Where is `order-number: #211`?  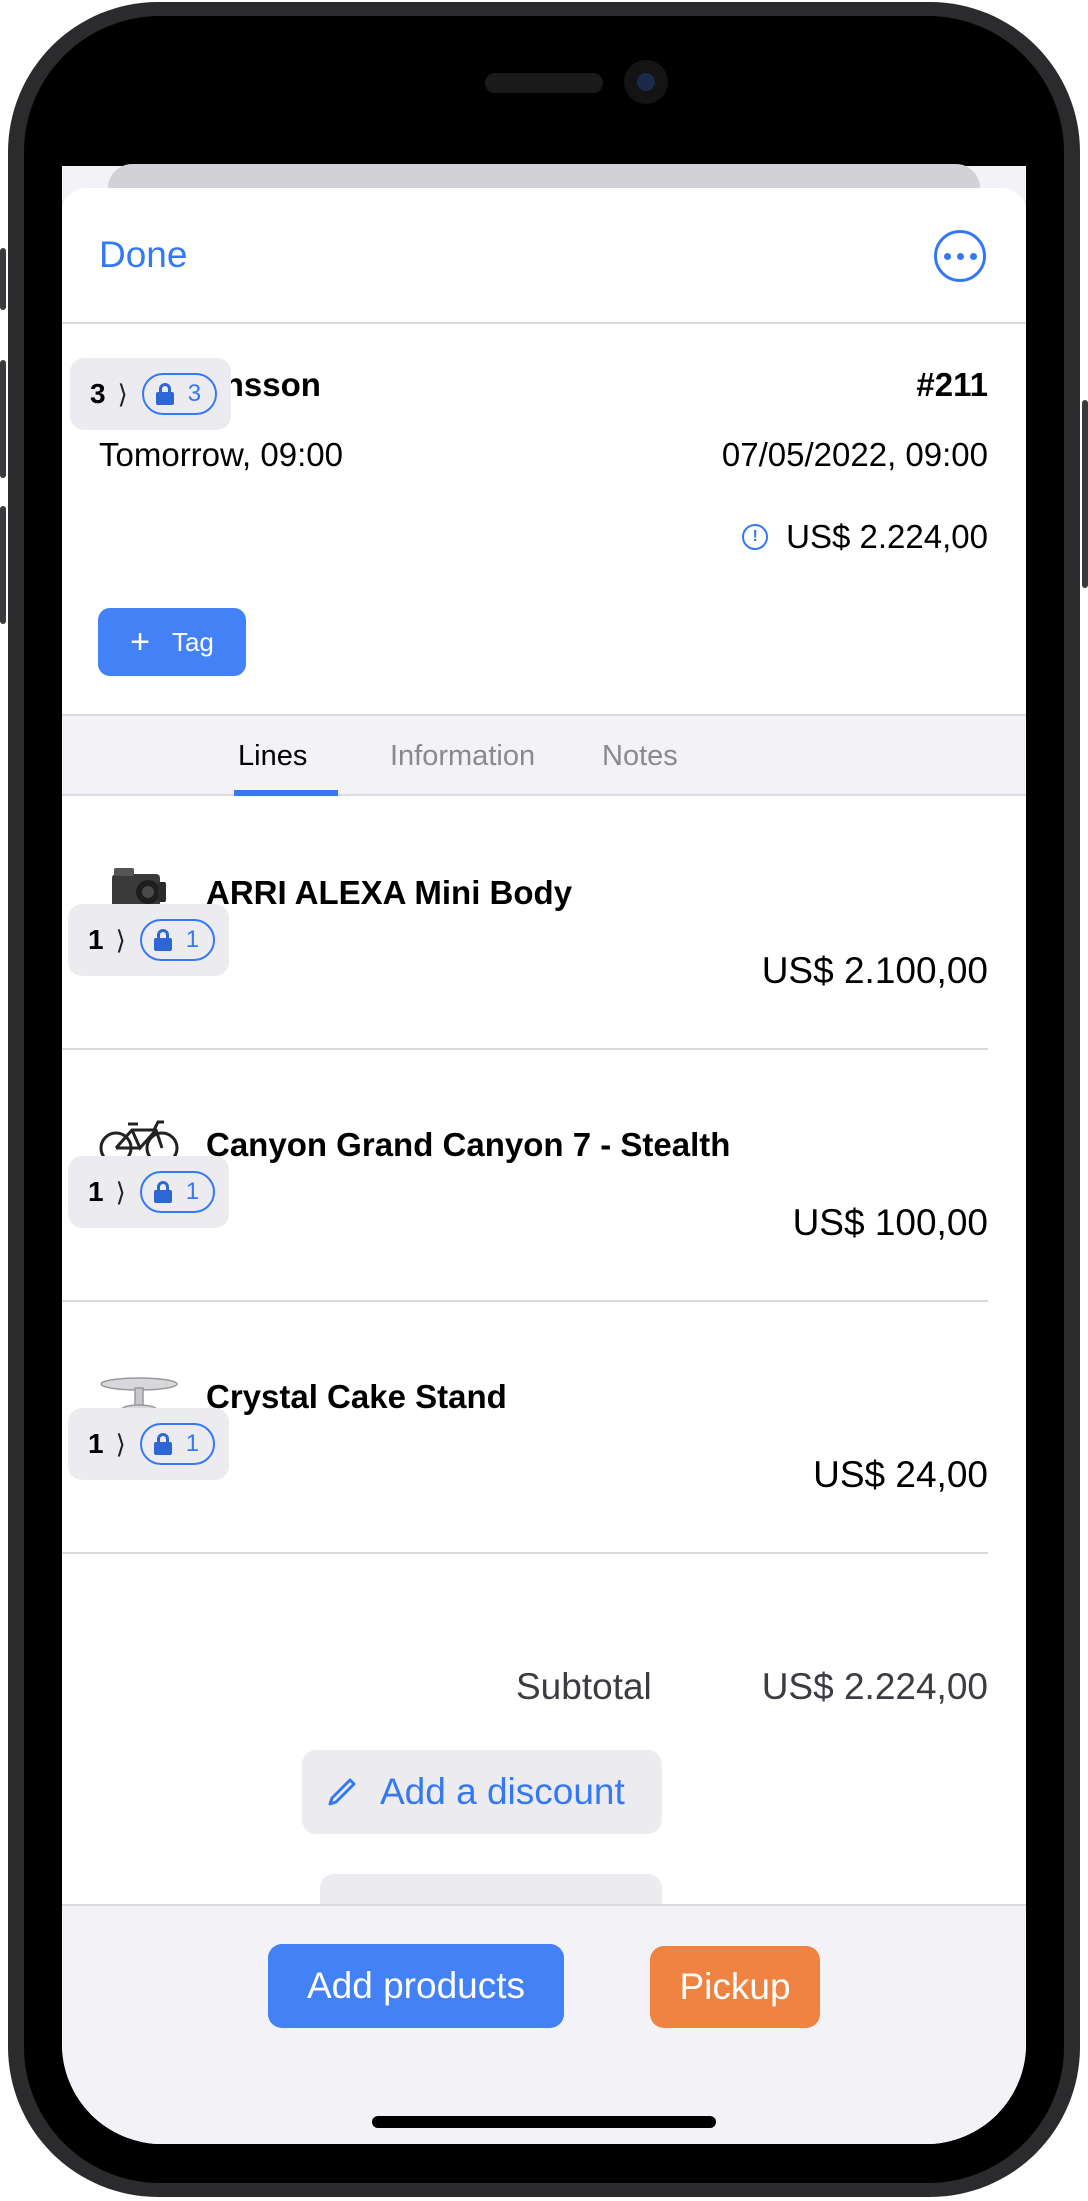
order-number: #211 is located at coordinates (952, 384).